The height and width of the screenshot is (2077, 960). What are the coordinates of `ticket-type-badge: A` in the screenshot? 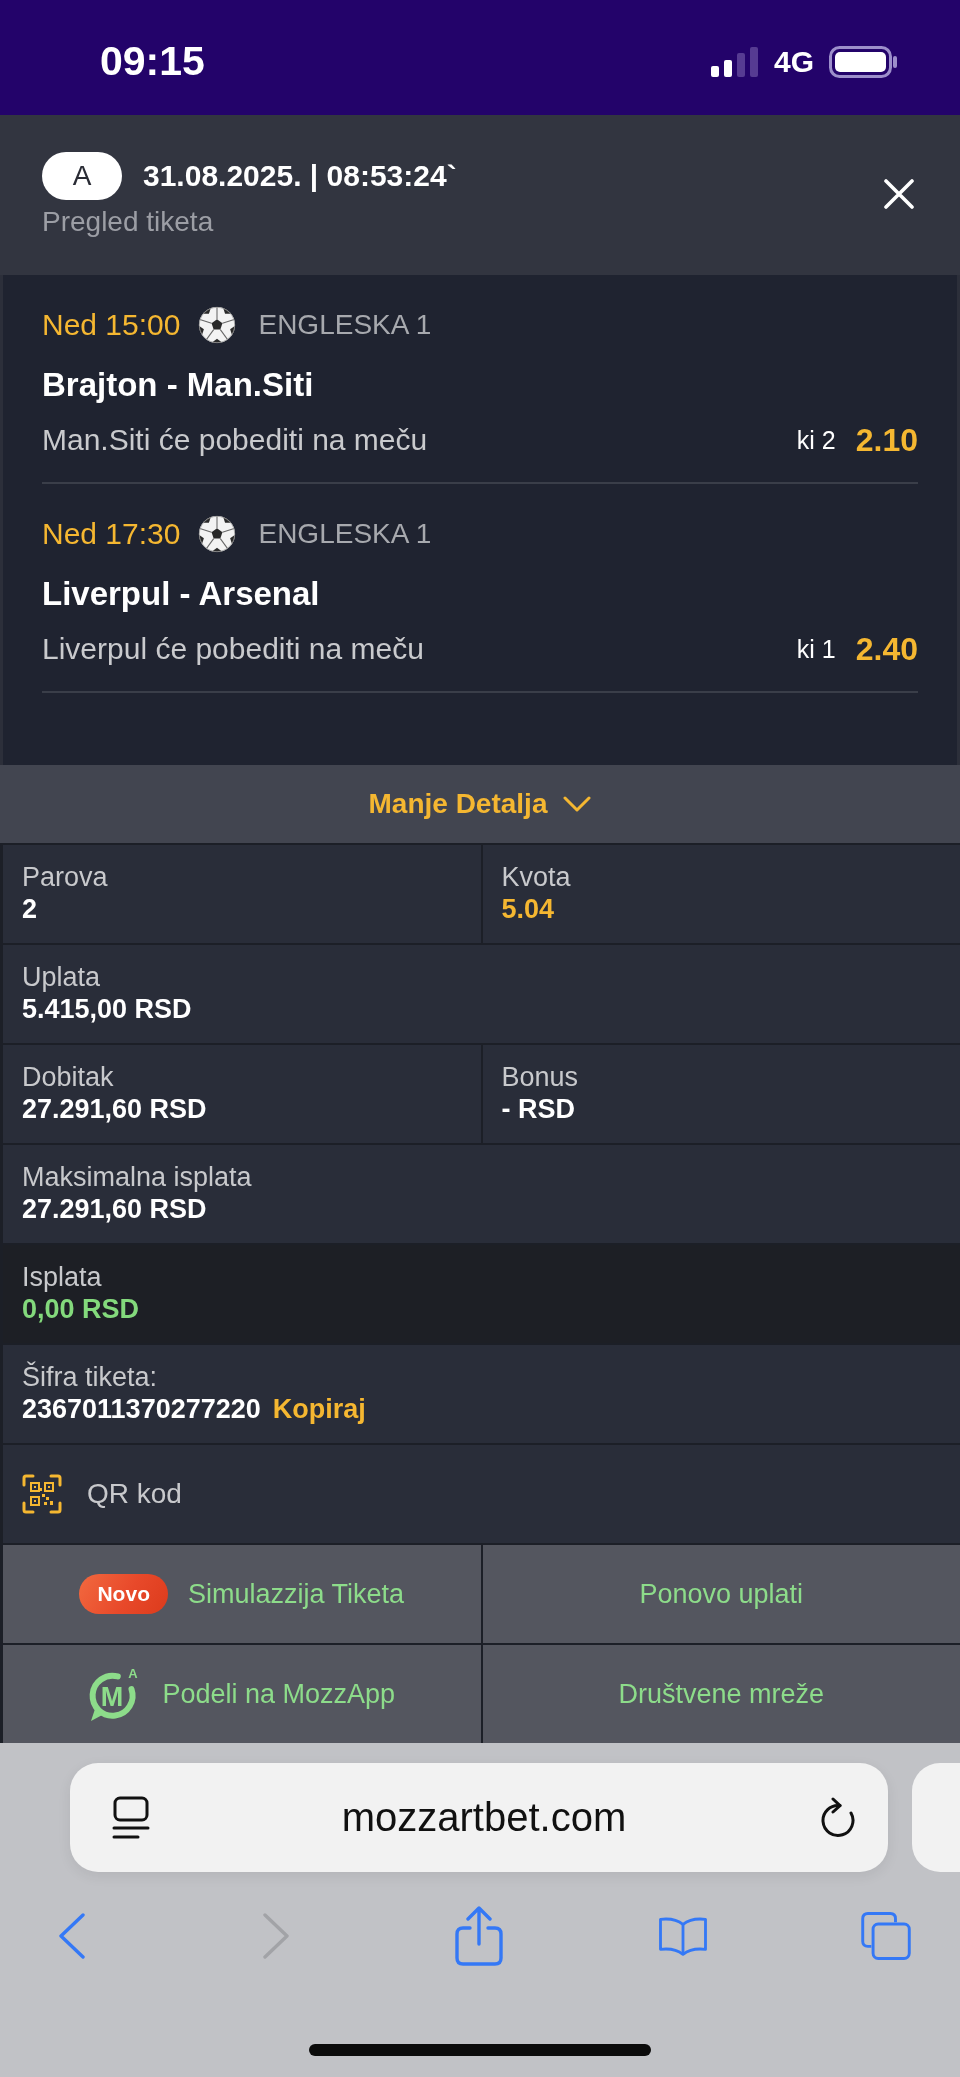 It's located at (82, 176).